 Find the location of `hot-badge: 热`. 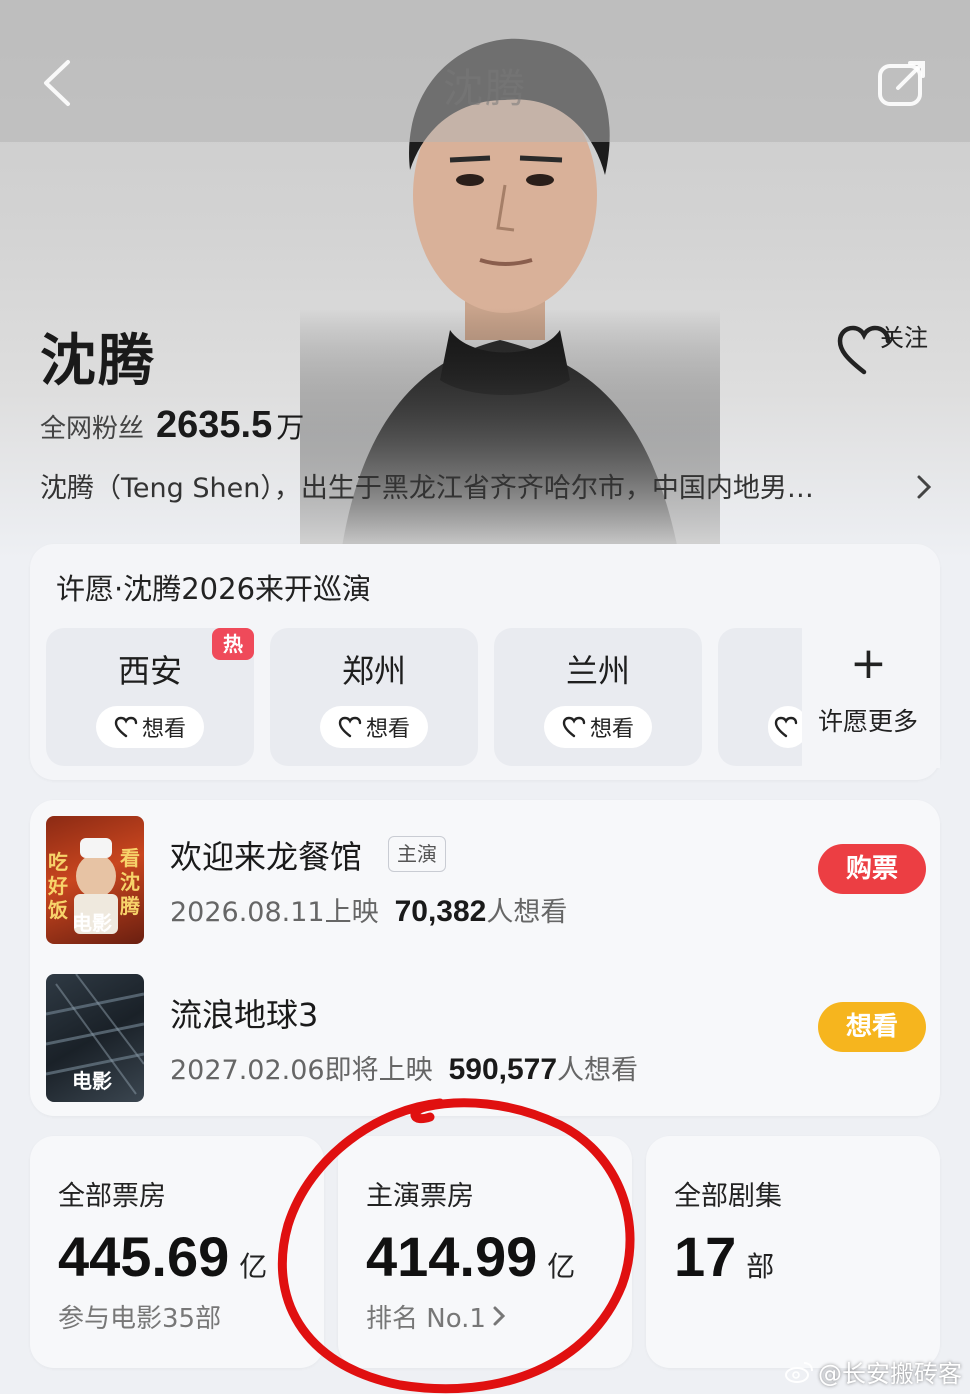

hot-badge: 热 is located at coordinates (233, 644).